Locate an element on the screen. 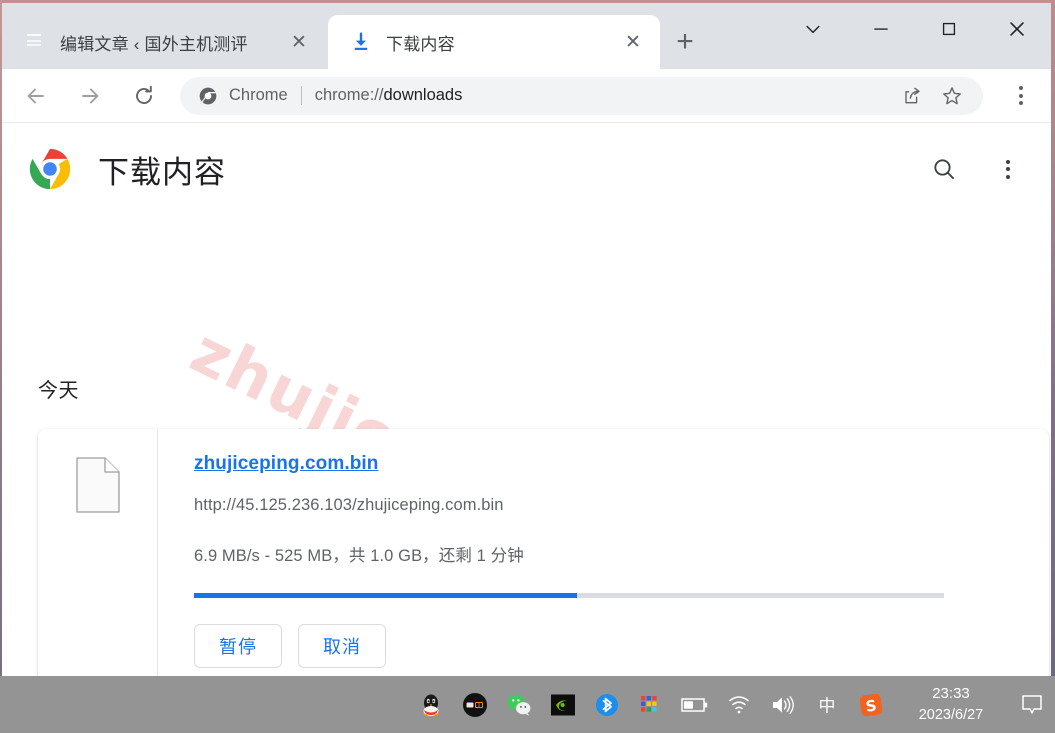  tab-strip: 编辑文章 ‹ 国外主机测评 ✕ 下载内容 ✕ + is located at coordinates (526, 36).